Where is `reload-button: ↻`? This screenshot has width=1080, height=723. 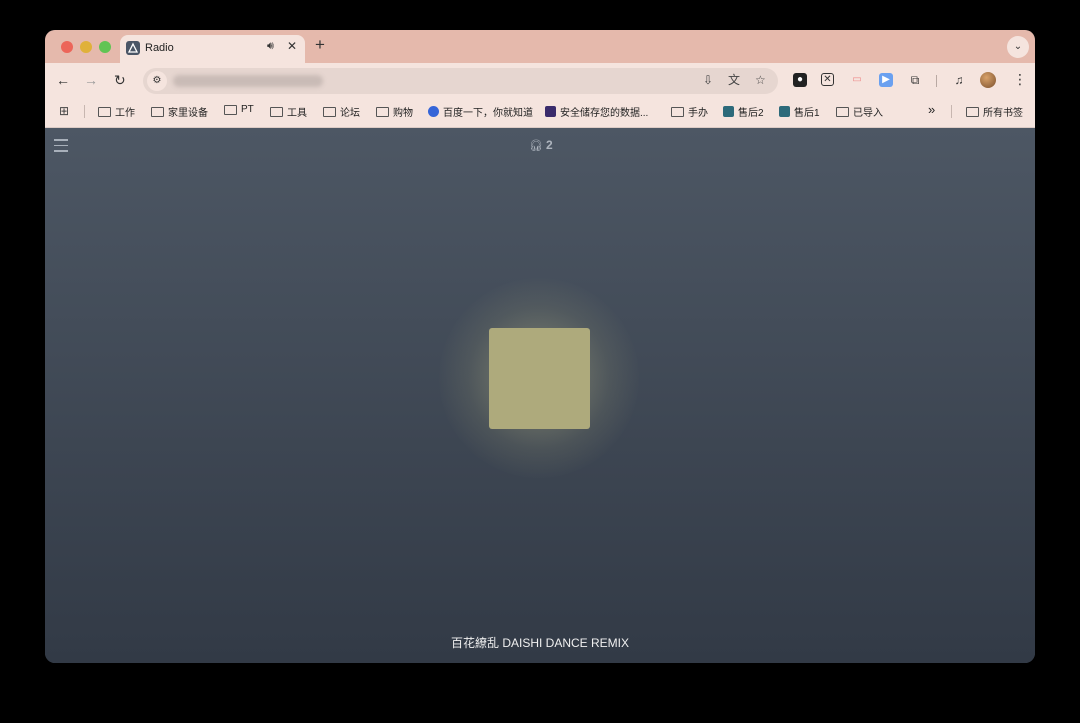
reload-button: ↻ is located at coordinates (120, 80).